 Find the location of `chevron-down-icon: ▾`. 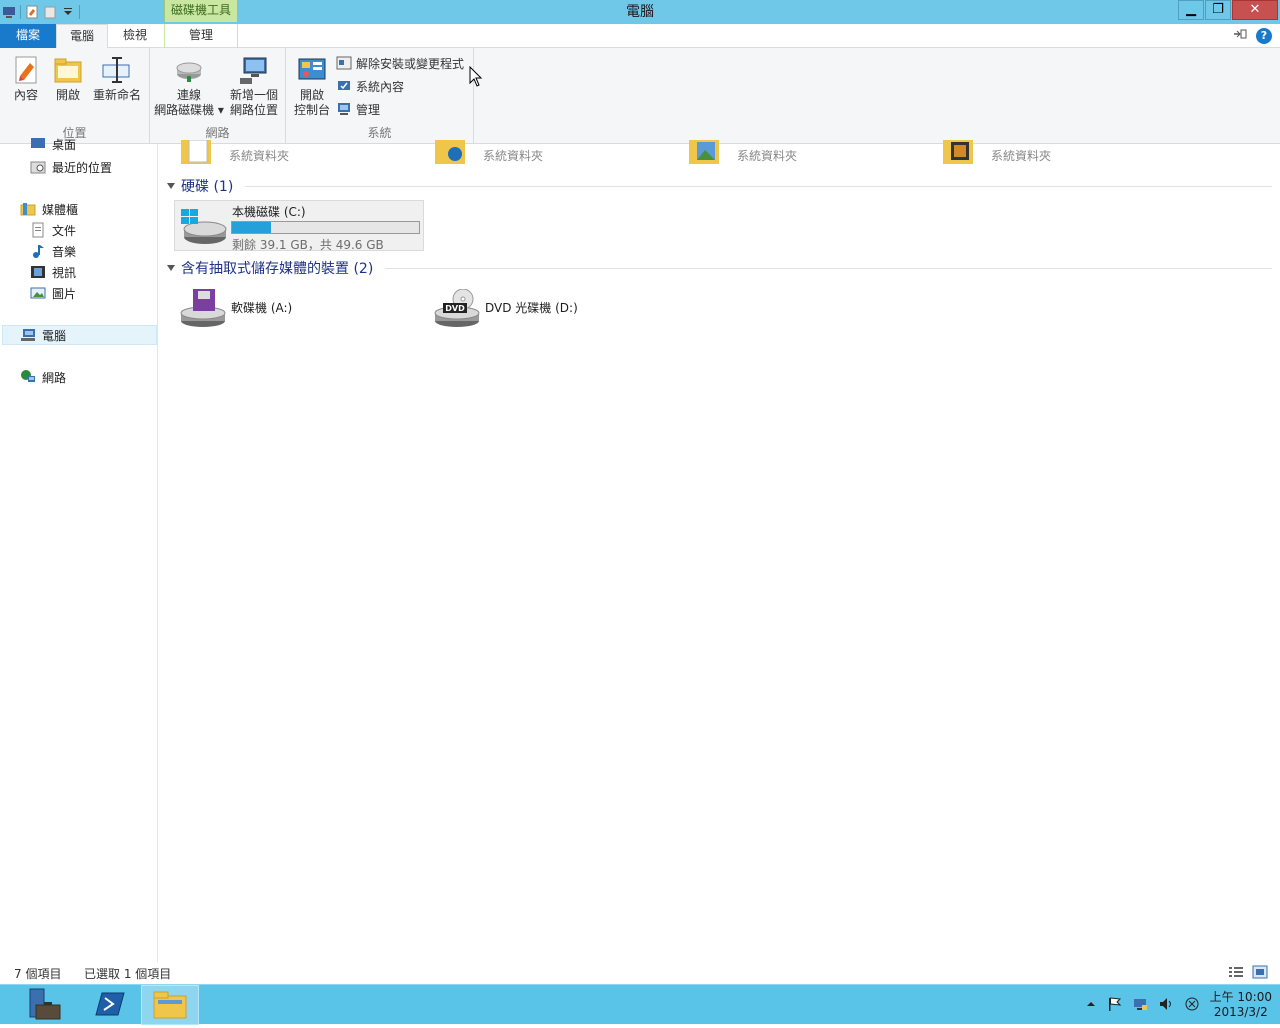

chevron-down-icon: ▾ is located at coordinates (219, 110).